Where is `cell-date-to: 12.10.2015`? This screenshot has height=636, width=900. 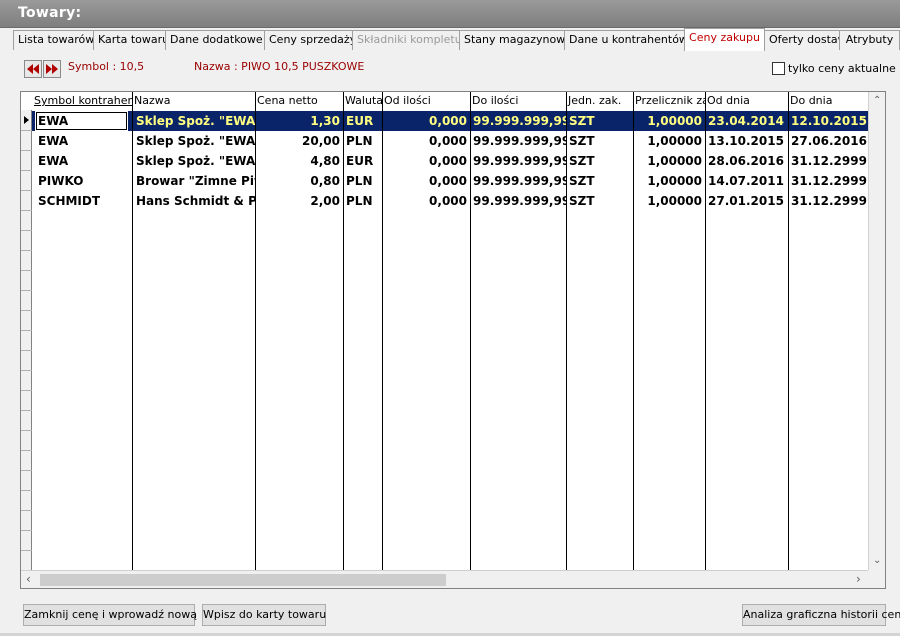
cell-date-to: 12.10.2015 is located at coordinates (828, 121).